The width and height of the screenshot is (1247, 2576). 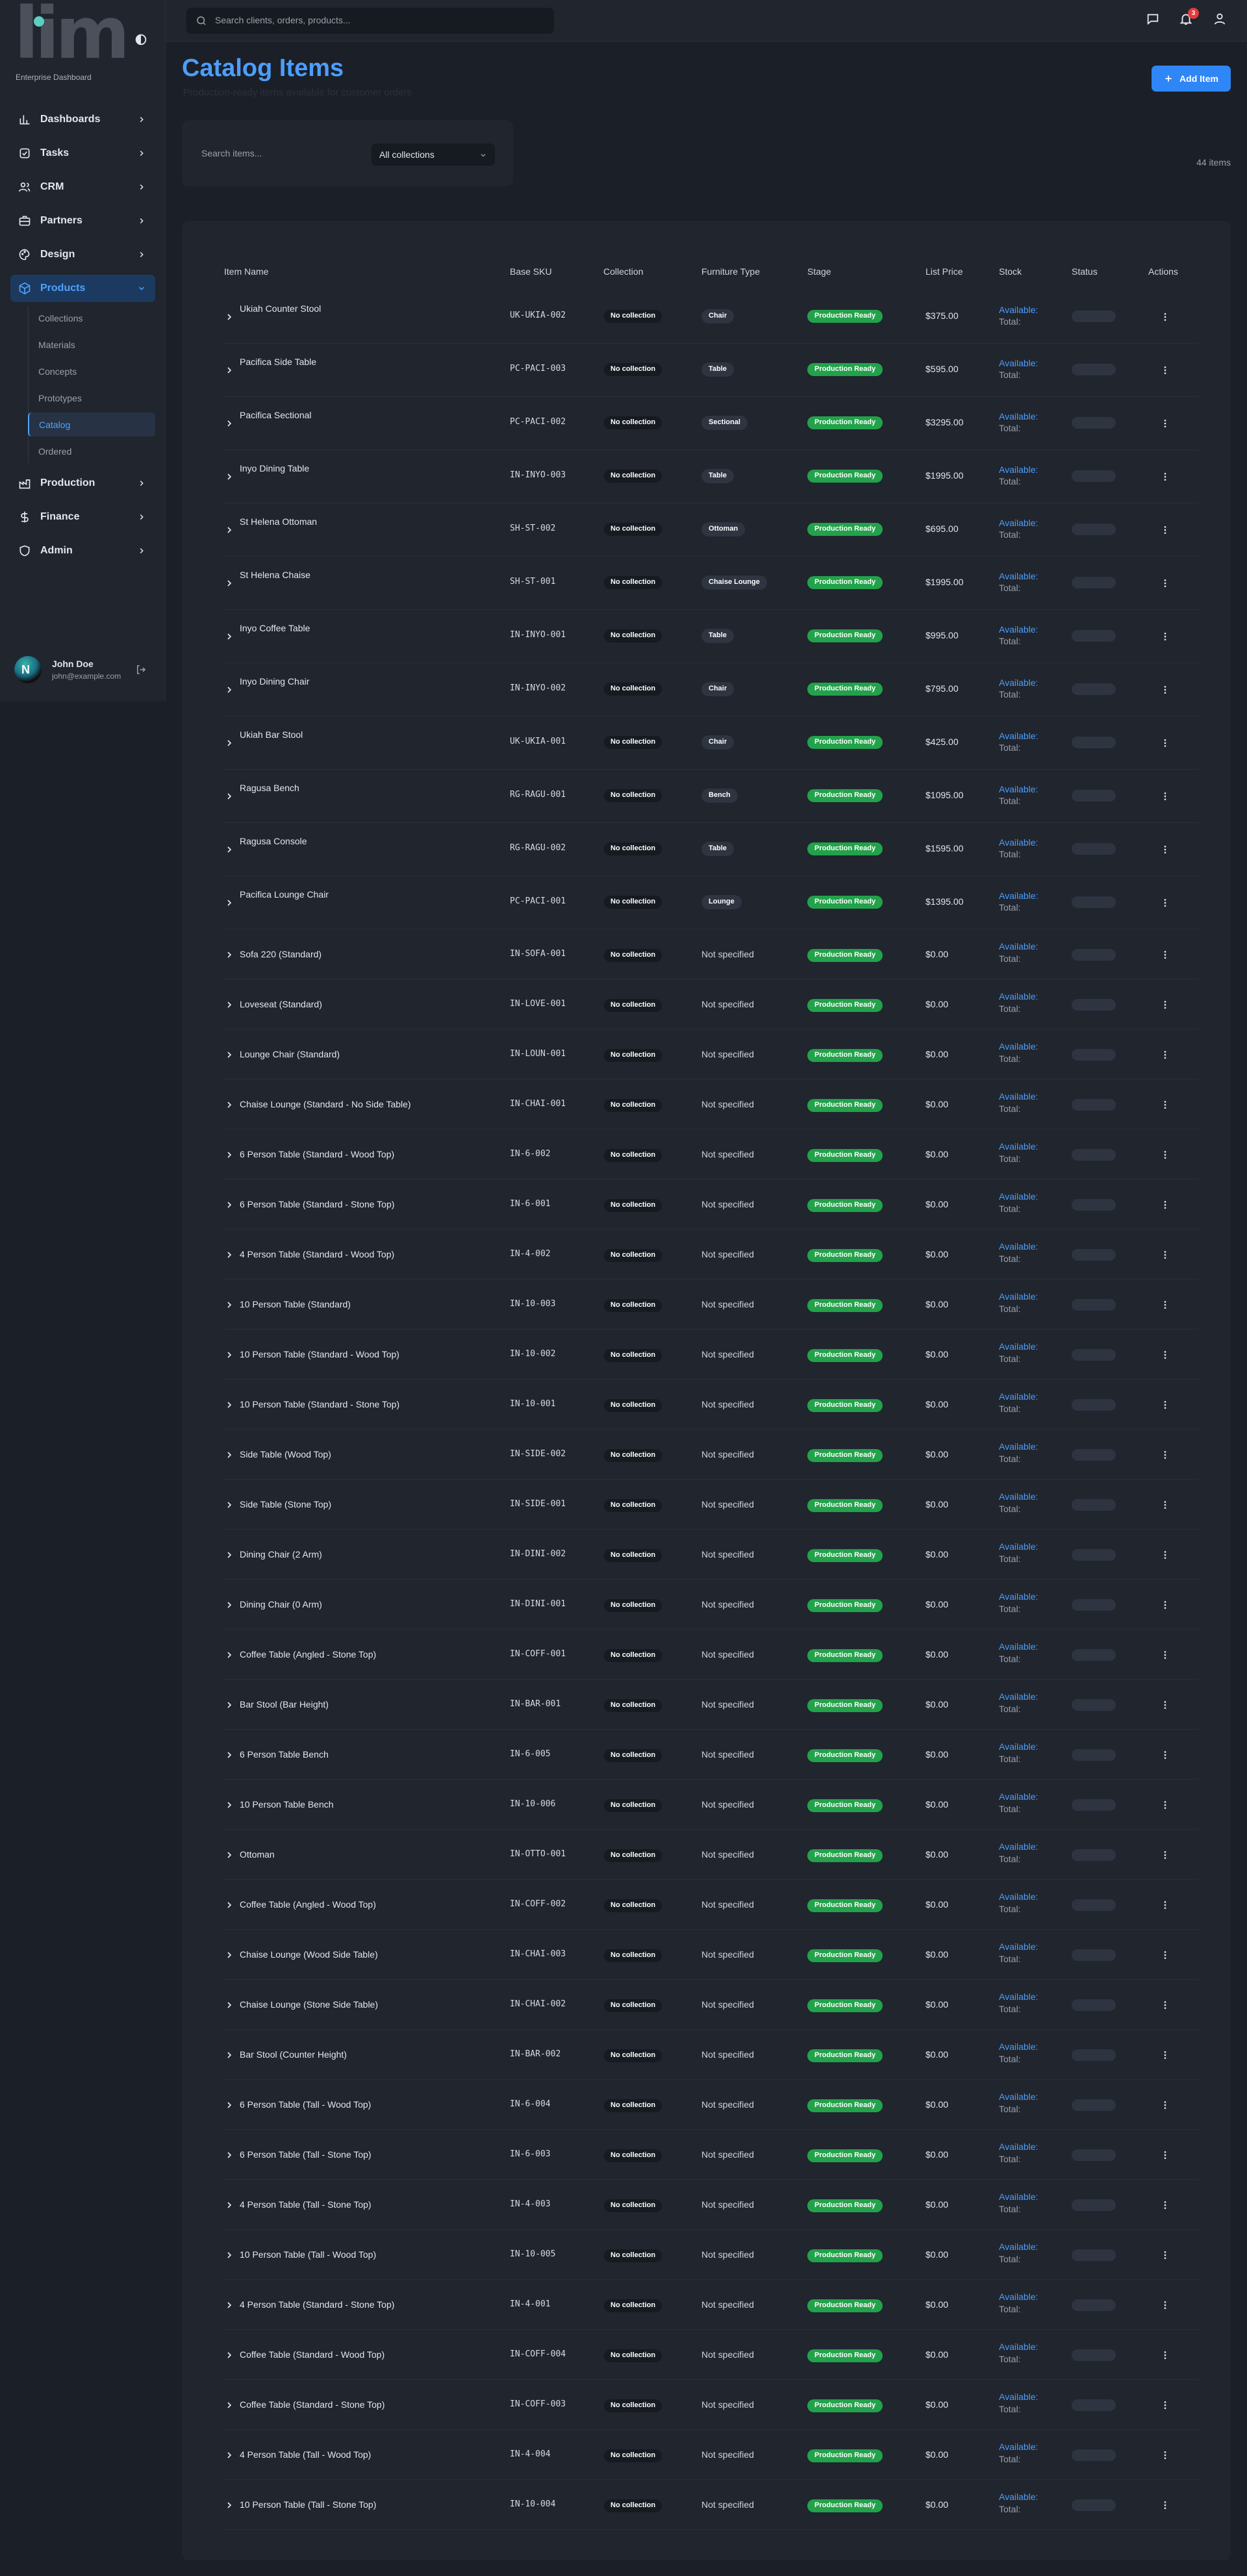 What do you see at coordinates (308, 1654) in the screenshot?
I see `item-name: Coffee Table (Angled - Stone Top)` at bounding box center [308, 1654].